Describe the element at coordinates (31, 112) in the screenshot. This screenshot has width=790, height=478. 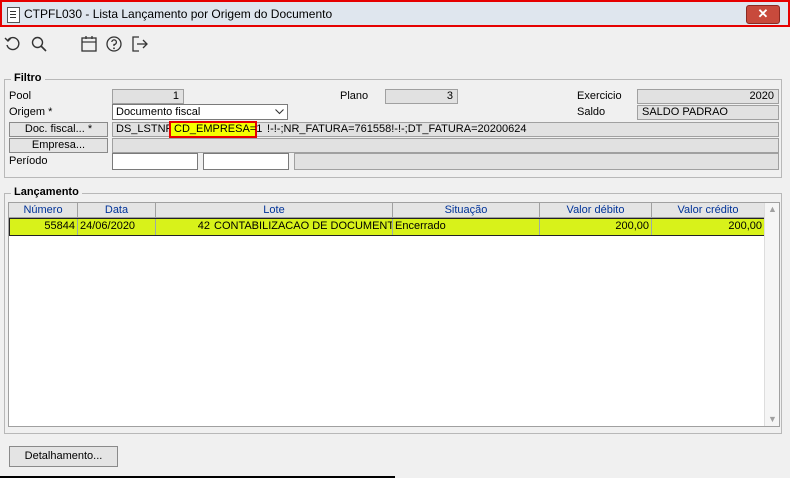
I see `origem-label: Origem *` at that location.